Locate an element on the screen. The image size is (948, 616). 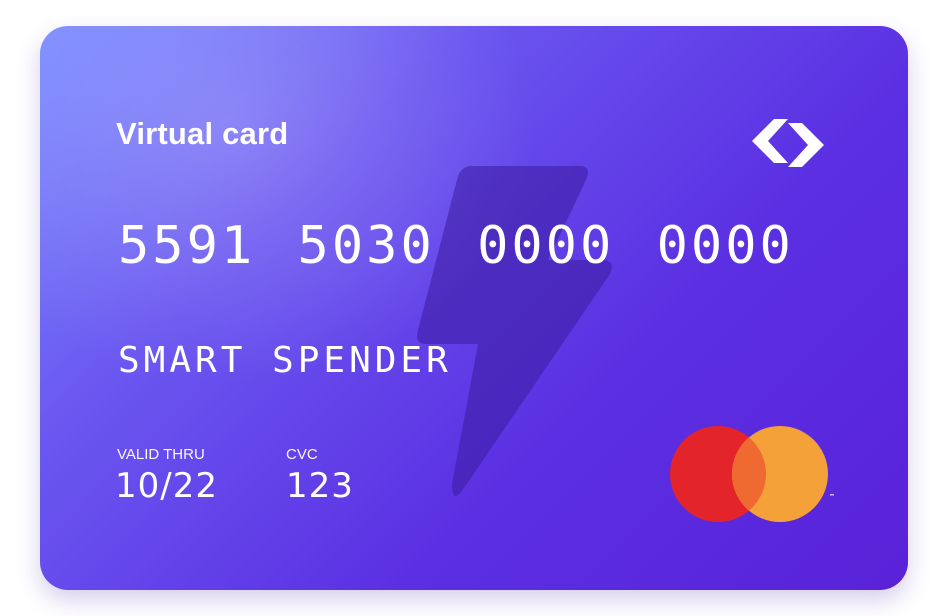
mastercard-logo-icon is located at coordinates (752, 474).